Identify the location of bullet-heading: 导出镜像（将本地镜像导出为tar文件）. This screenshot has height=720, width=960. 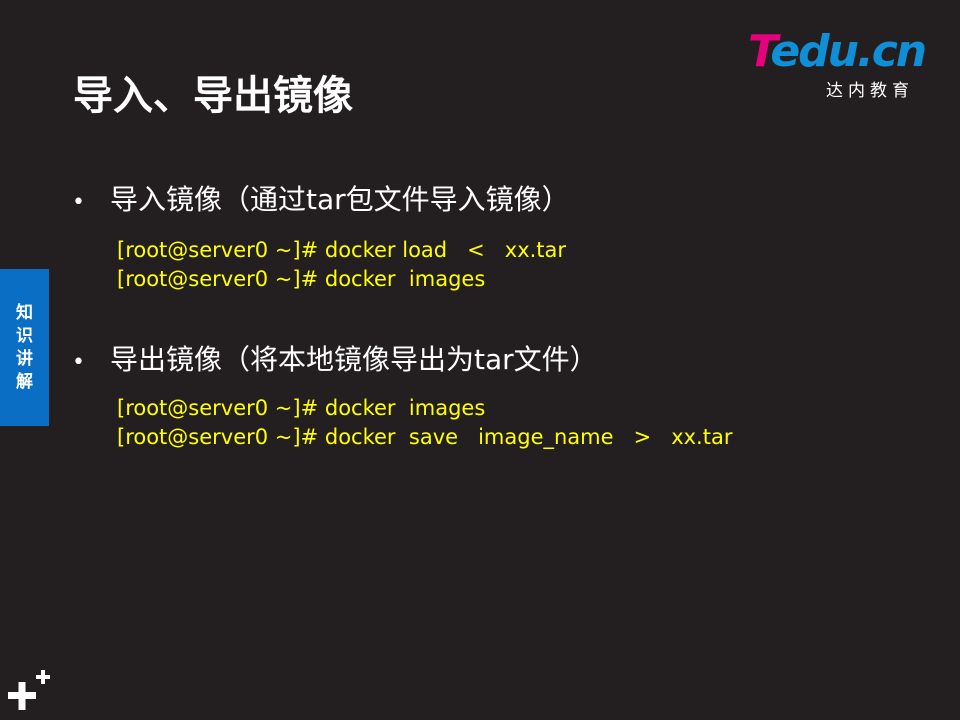
(354, 359).